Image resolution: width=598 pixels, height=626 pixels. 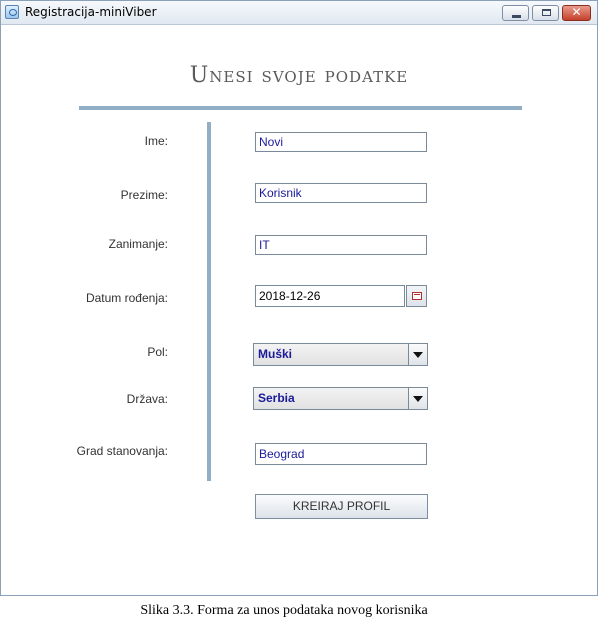 I want to click on app-icon, so click(x=12, y=12).